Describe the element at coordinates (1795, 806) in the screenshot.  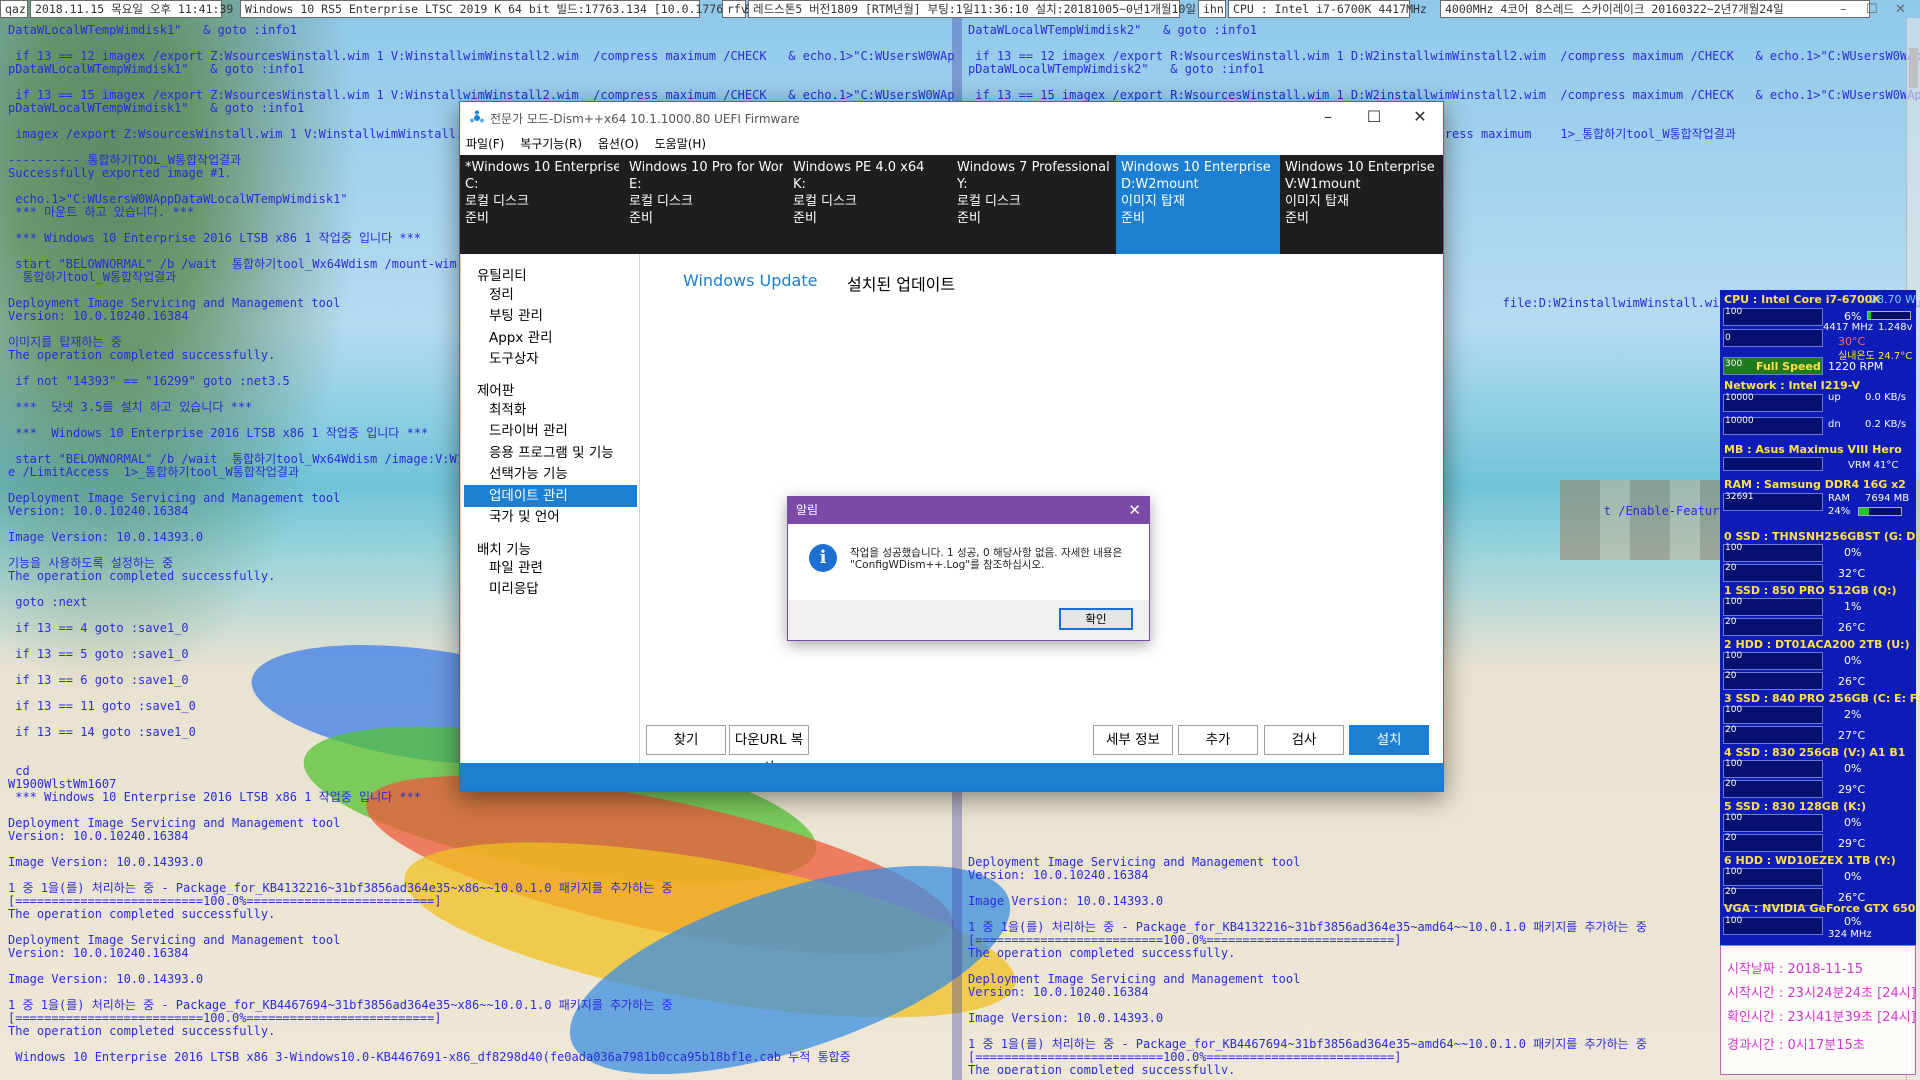
I see `disk-title: 5 SSD : 830 128GB (K:)` at that location.